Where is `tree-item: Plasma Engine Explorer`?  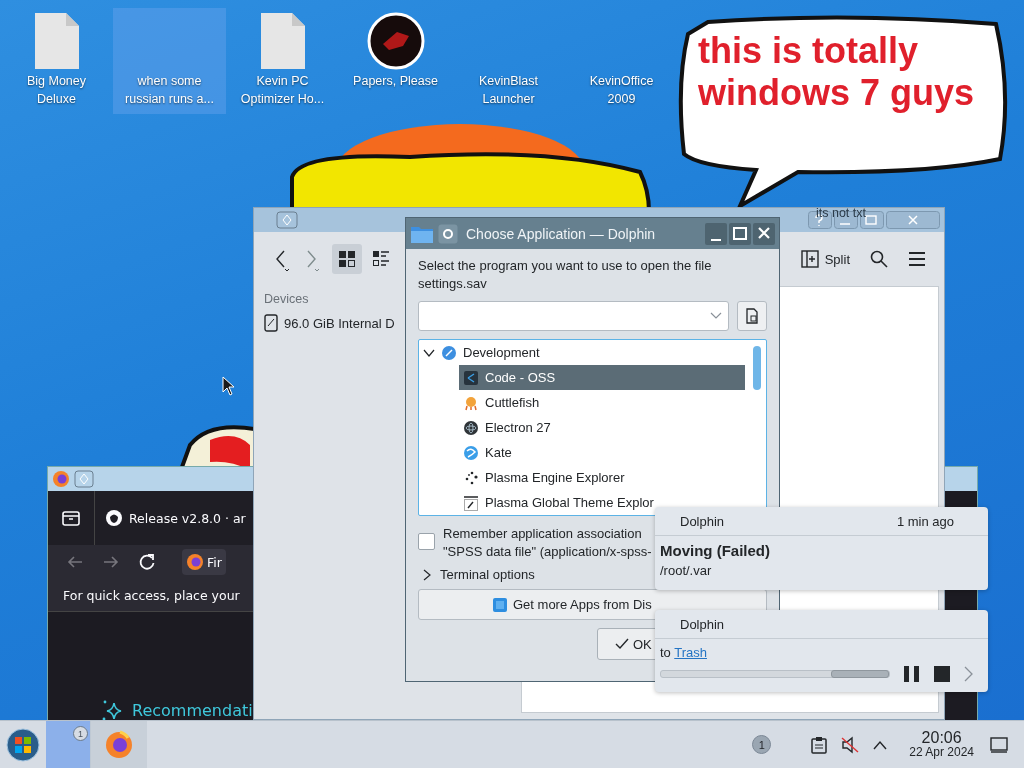
tree-item: Plasma Engine Explorer is located at coordinates (602, 477).